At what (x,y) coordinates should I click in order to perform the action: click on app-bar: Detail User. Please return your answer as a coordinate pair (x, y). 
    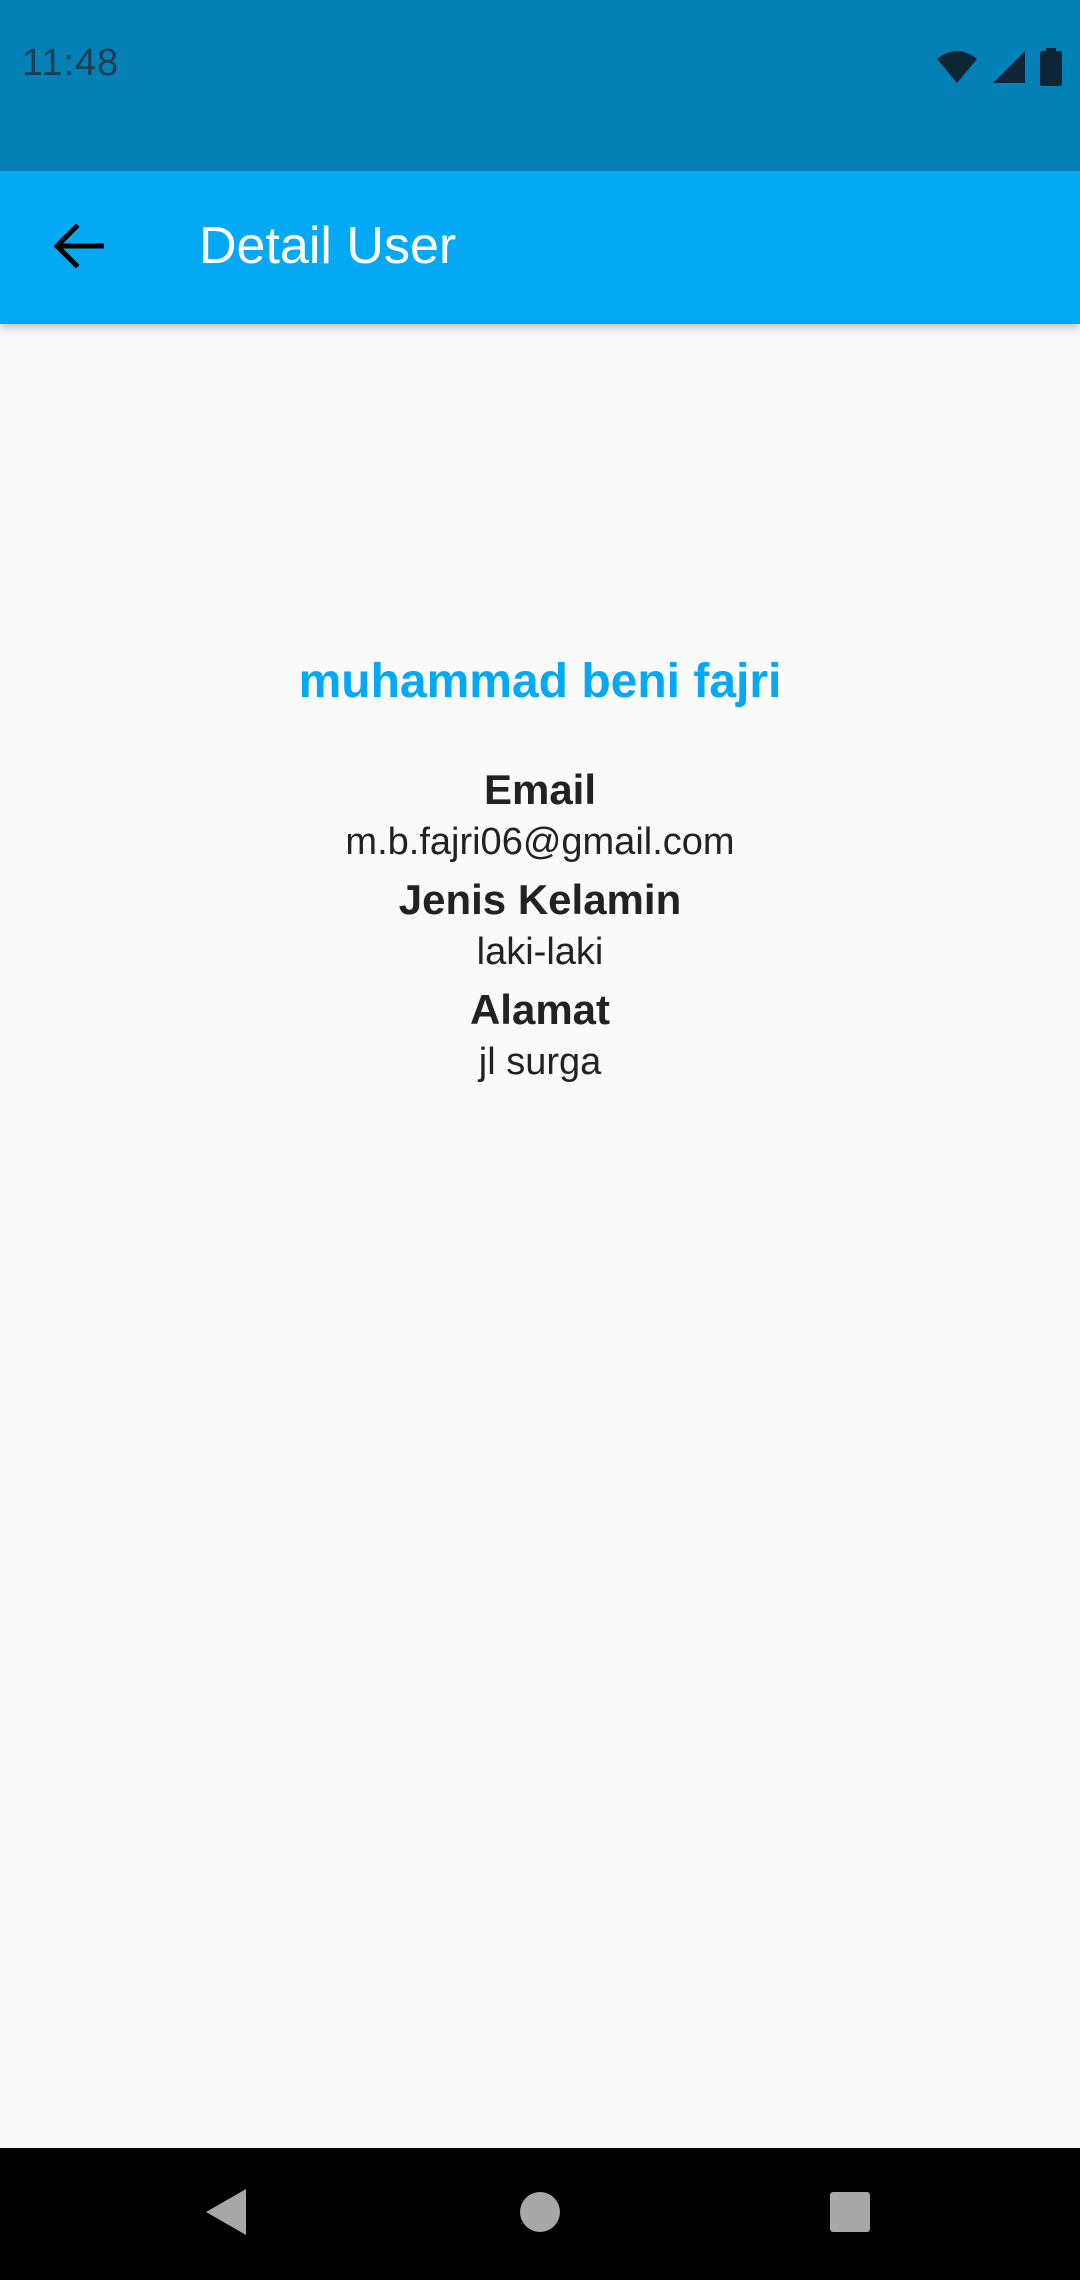
    Looking at the image, I should click on (540, 247).